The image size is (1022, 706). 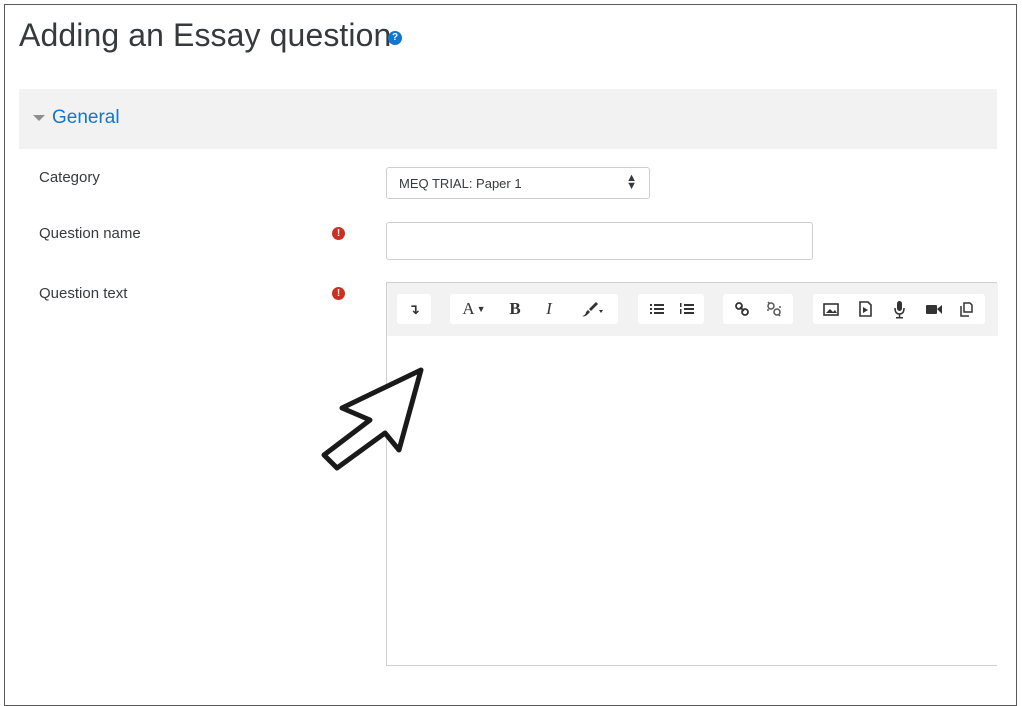 I want to click on italic-icon: I, so click(x=549, y=309).